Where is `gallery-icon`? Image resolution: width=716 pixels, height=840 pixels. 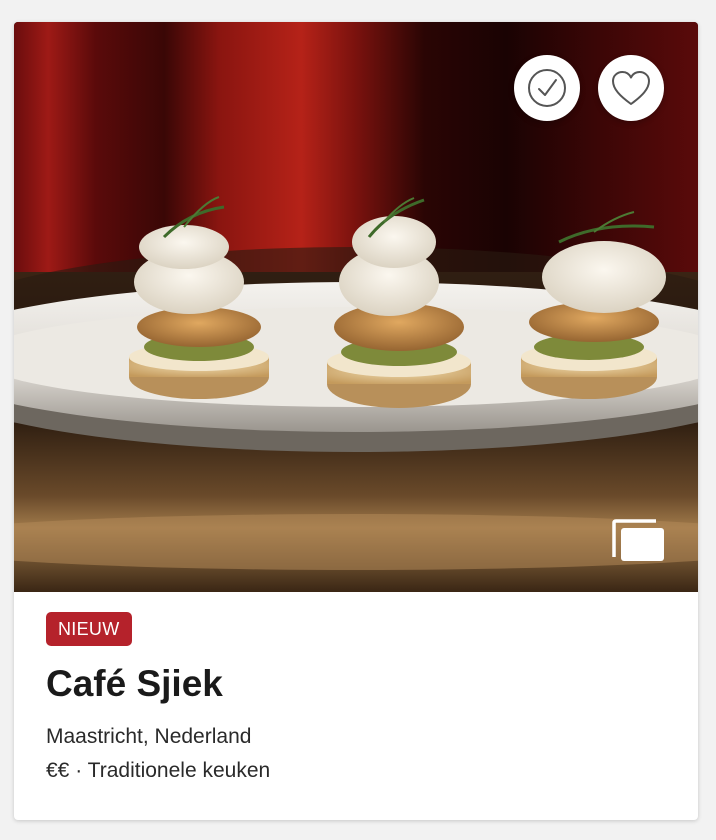
gallery-icon is located at coordinates (639, 541).